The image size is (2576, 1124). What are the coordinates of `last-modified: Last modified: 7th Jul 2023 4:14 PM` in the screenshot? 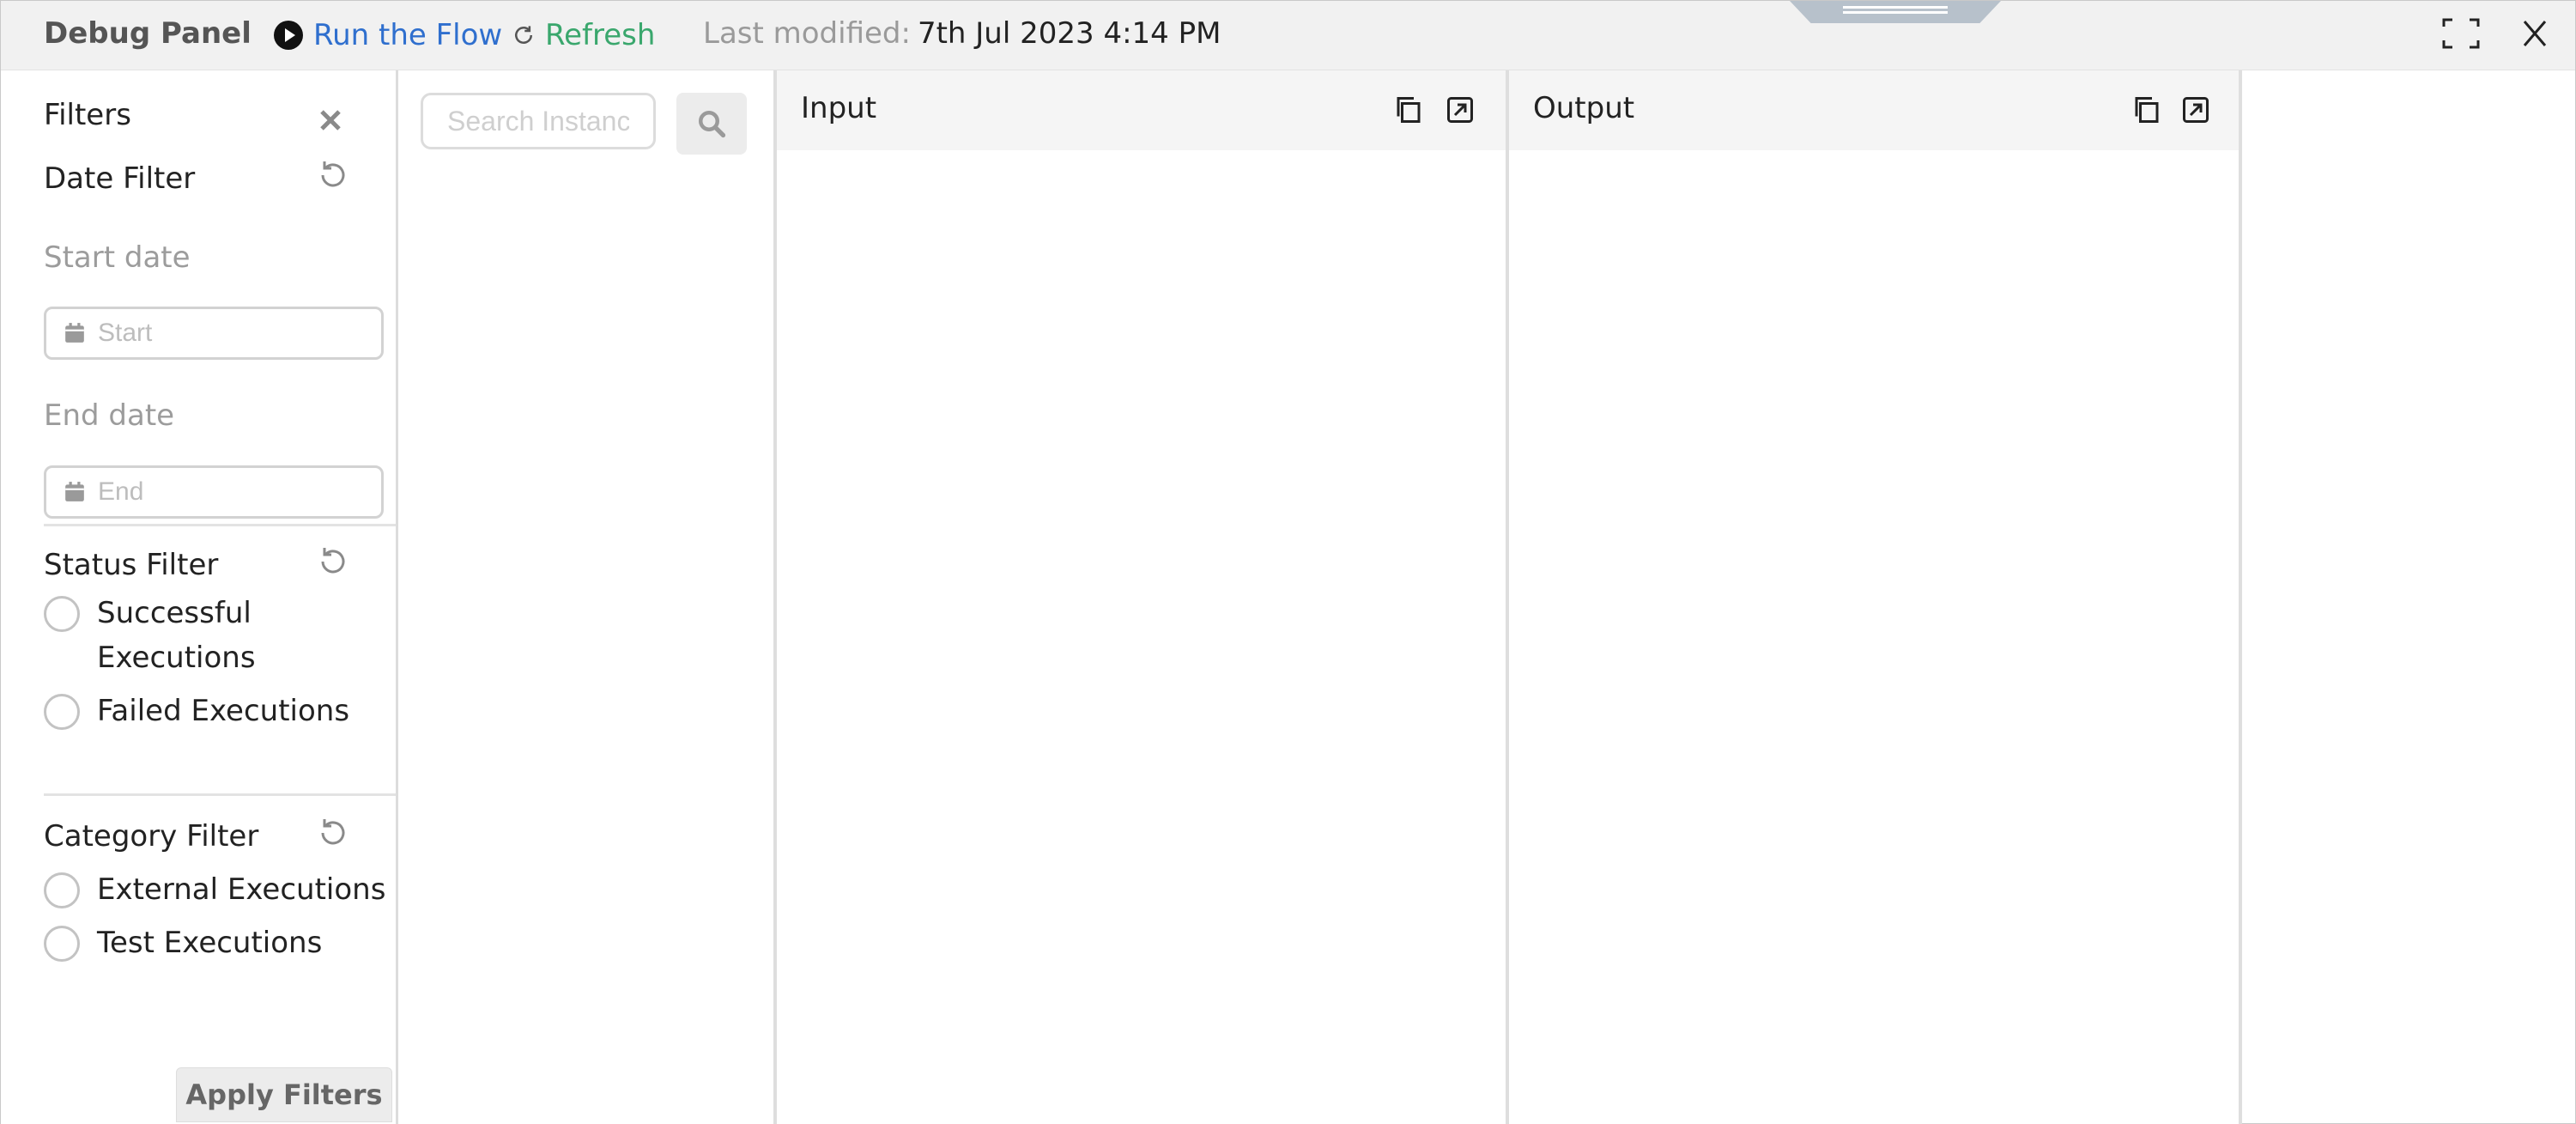 It's located at (962, 34).